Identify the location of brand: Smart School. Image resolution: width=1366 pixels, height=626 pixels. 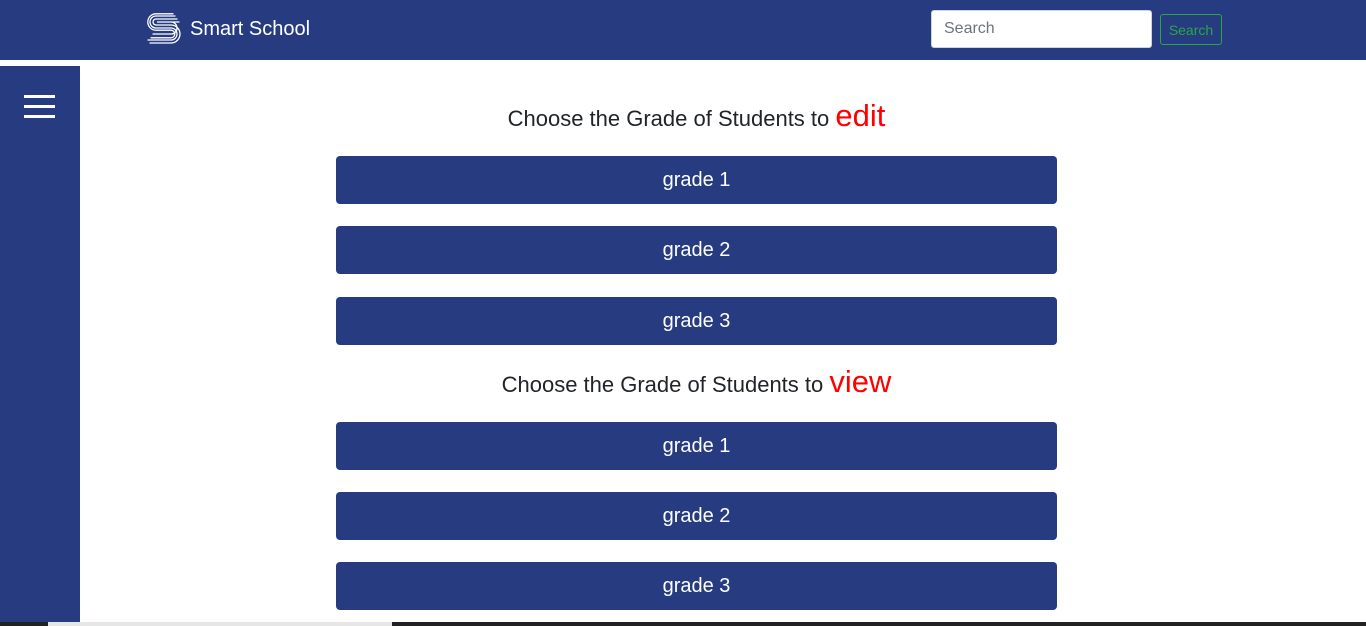
(227, 29).